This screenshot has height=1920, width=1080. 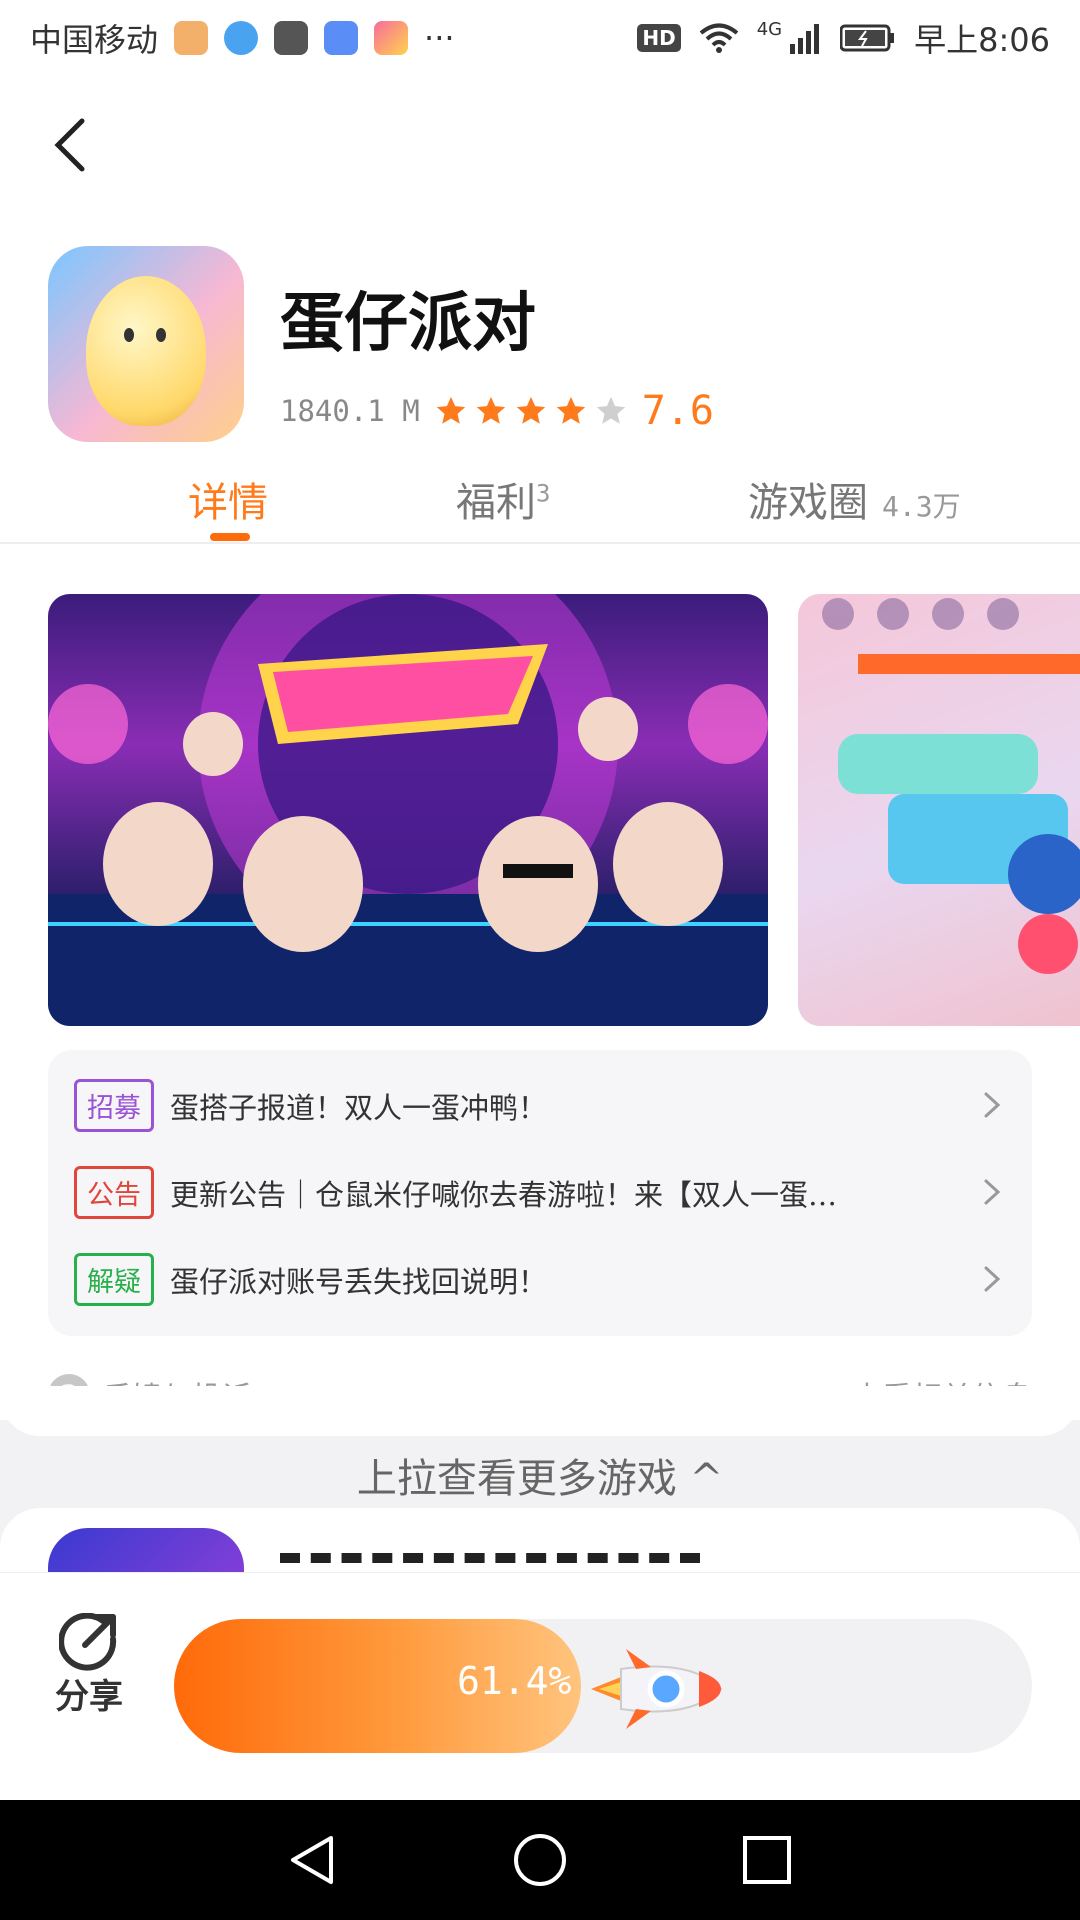 I want to click on hd-badge: HD, so click(x=659, y=38).